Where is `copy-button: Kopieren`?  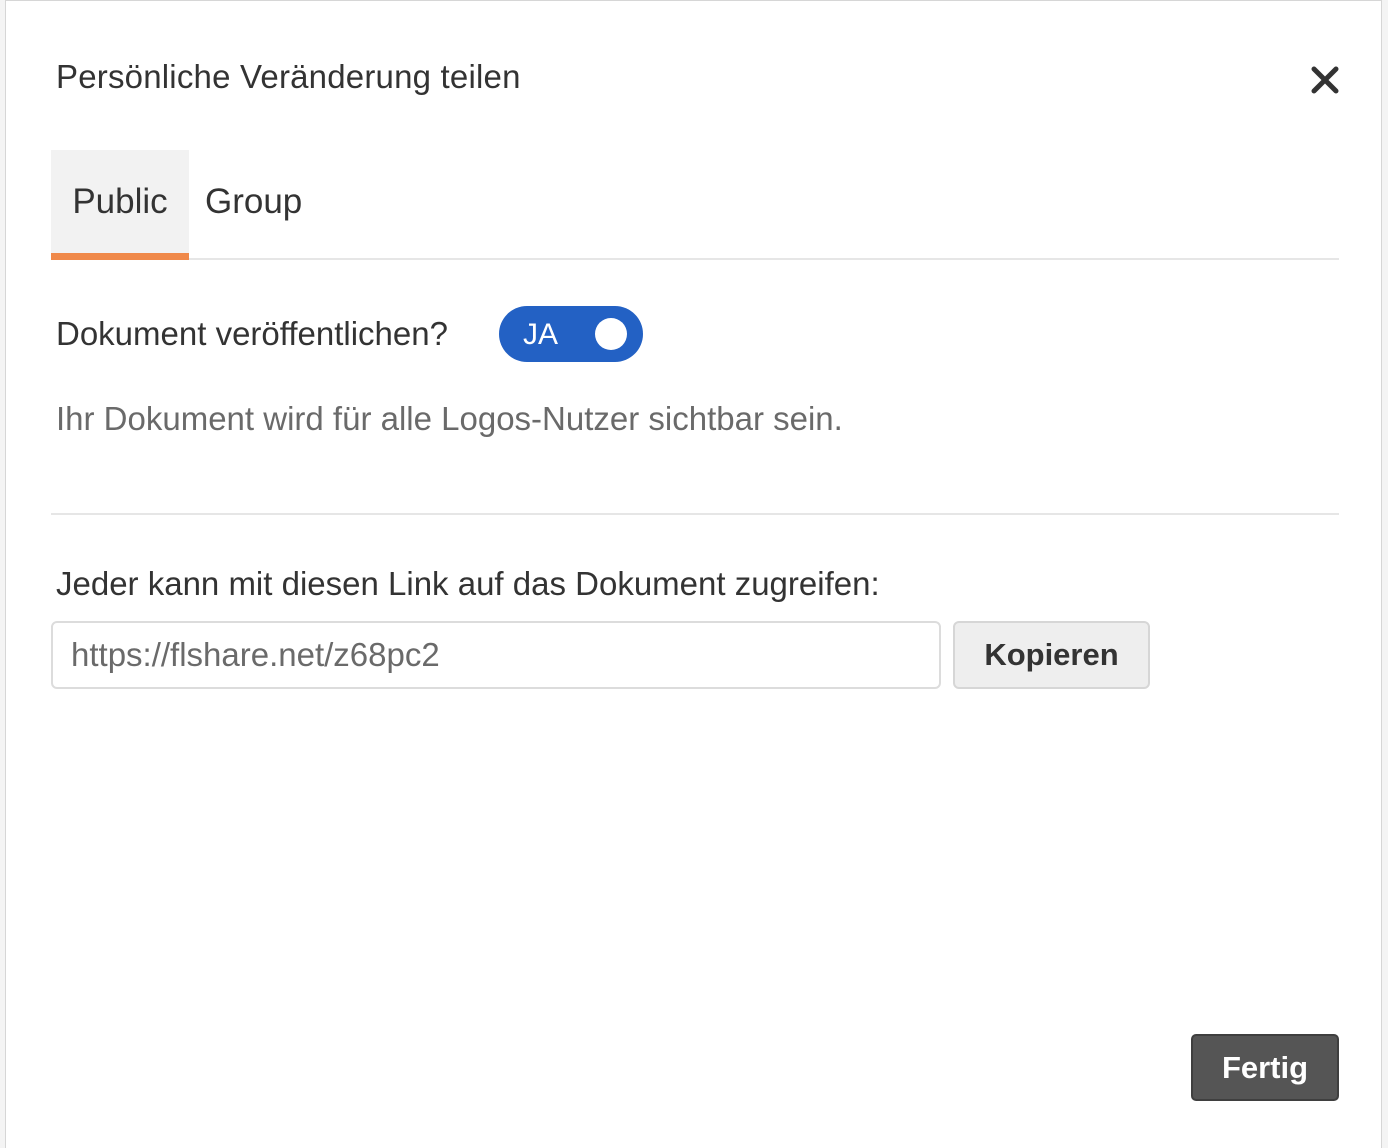 copy-button: Kopieren is located at coordinates (1051, 655).